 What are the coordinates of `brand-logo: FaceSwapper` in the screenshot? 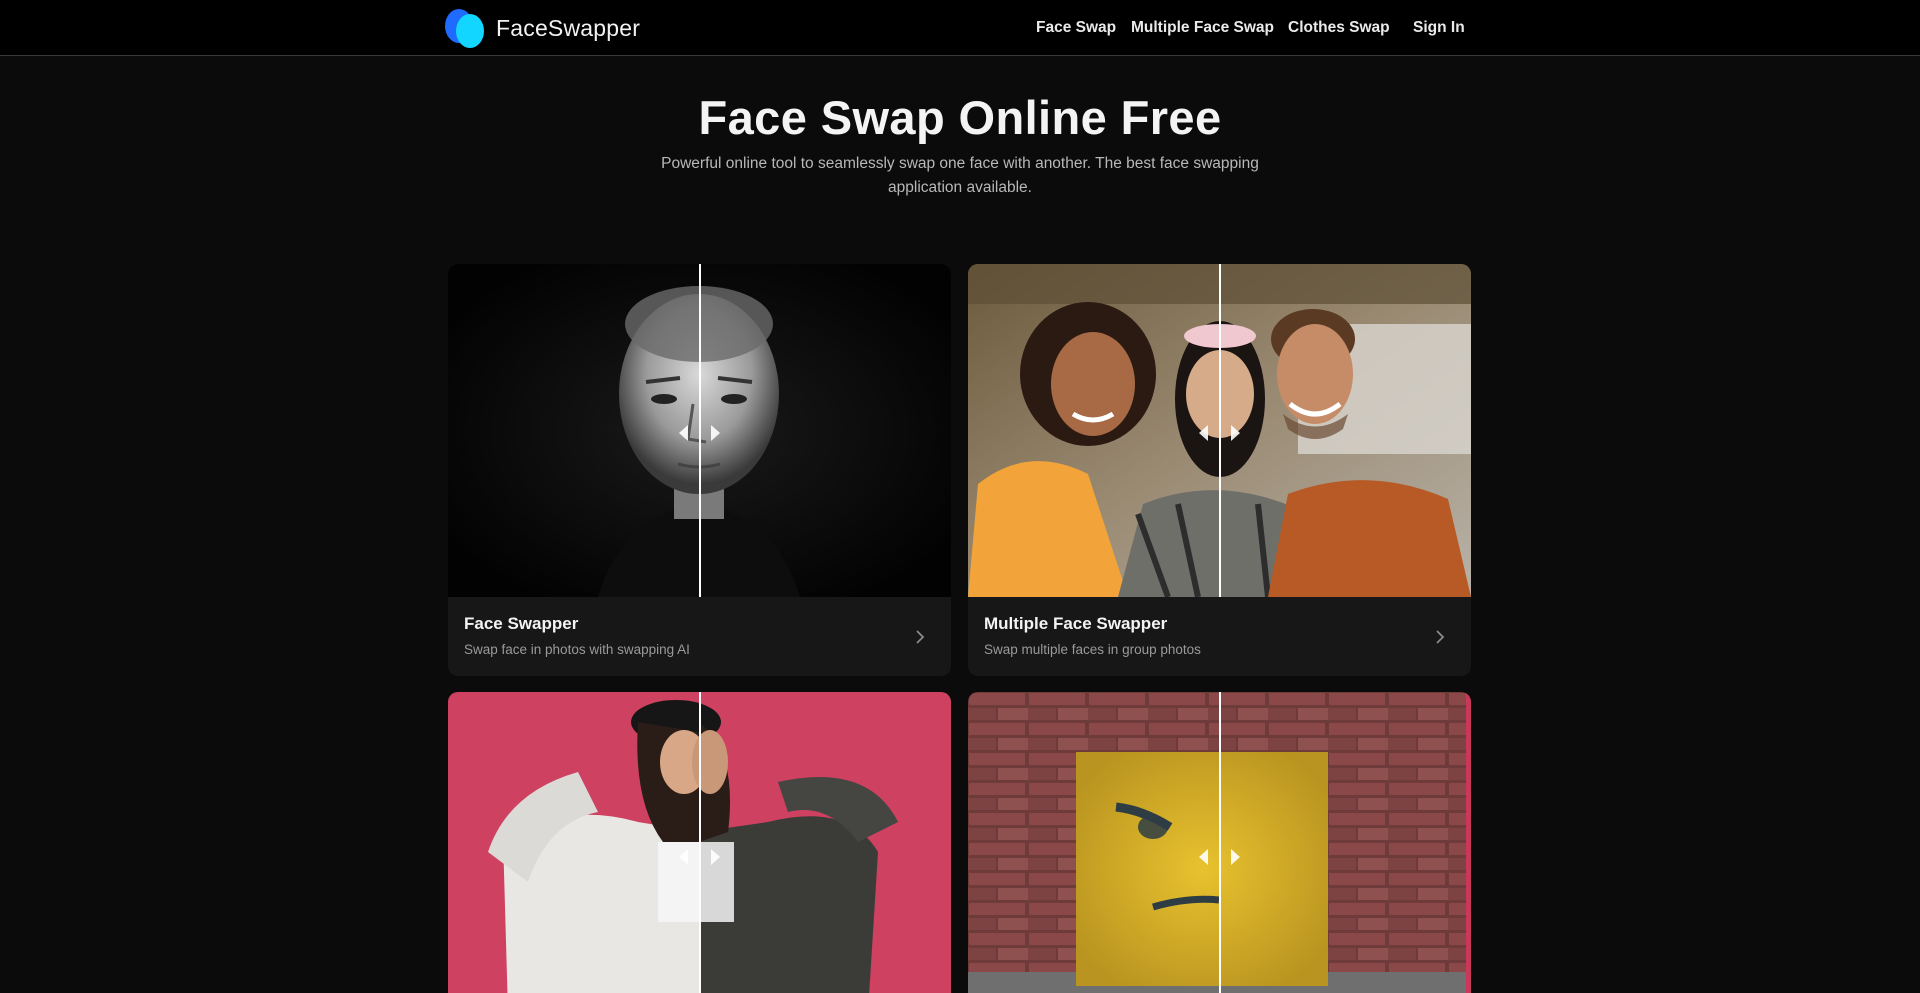 It's located at (542, 28).